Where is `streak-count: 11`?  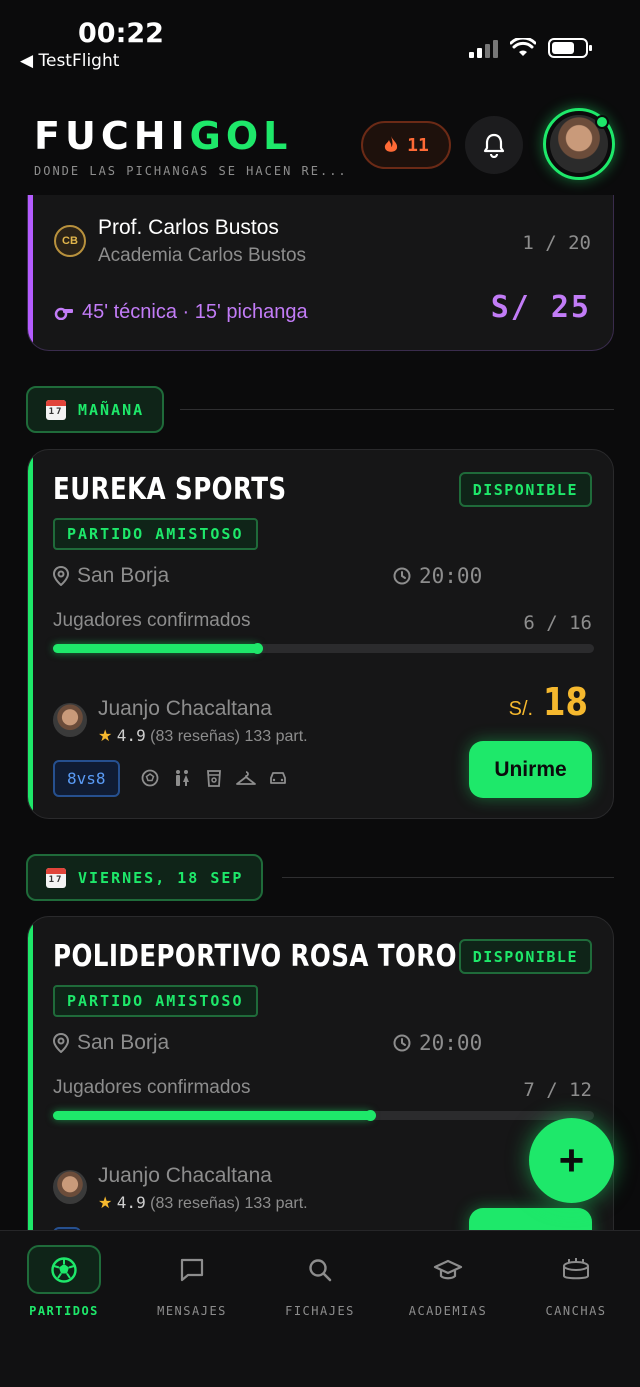
streak-count: 11 is located at coordinates (418, 145).